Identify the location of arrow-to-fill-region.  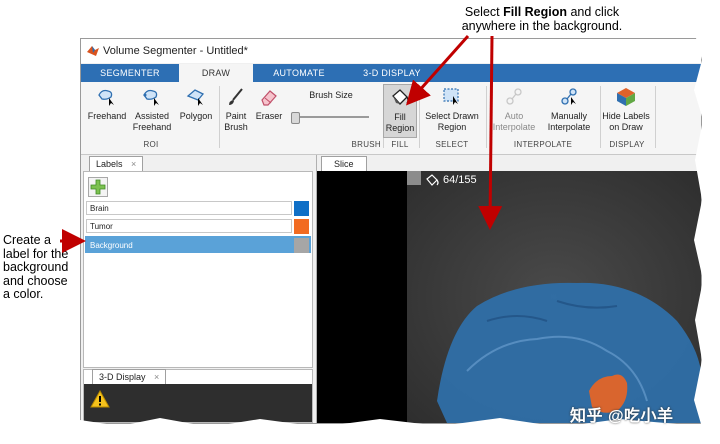
(438, 70).